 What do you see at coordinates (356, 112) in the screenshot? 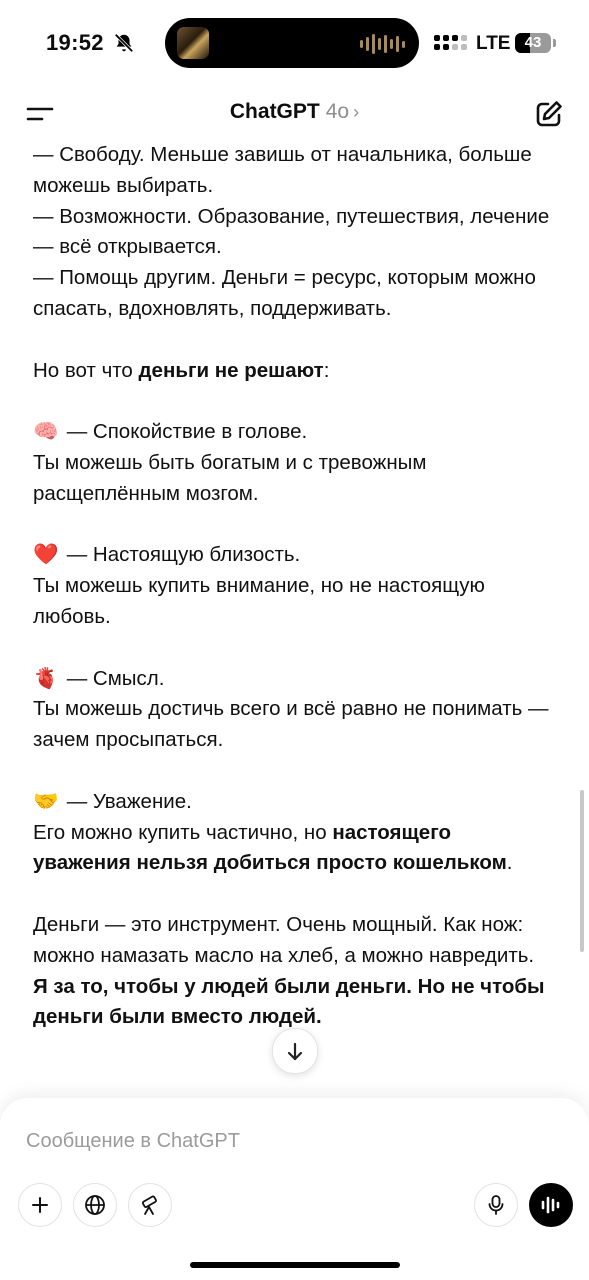
I see `chevron-right-icon: ›` at bounding box center [356, 112].